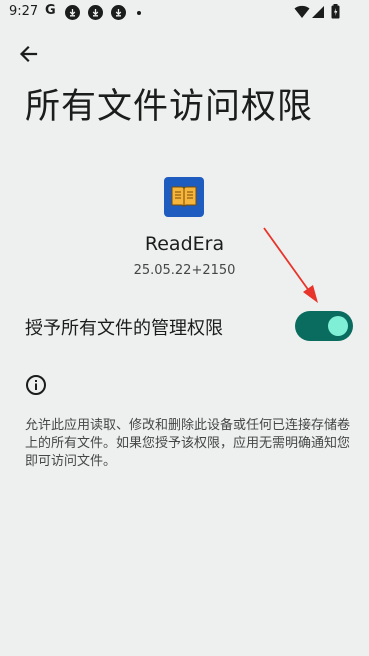 Image resolution: width=369 pixels, height=656 pixels. What do you see at coordinates (50, 10) in the screenshot?
I see `google-icon: G` at bounding box center [50, 10].